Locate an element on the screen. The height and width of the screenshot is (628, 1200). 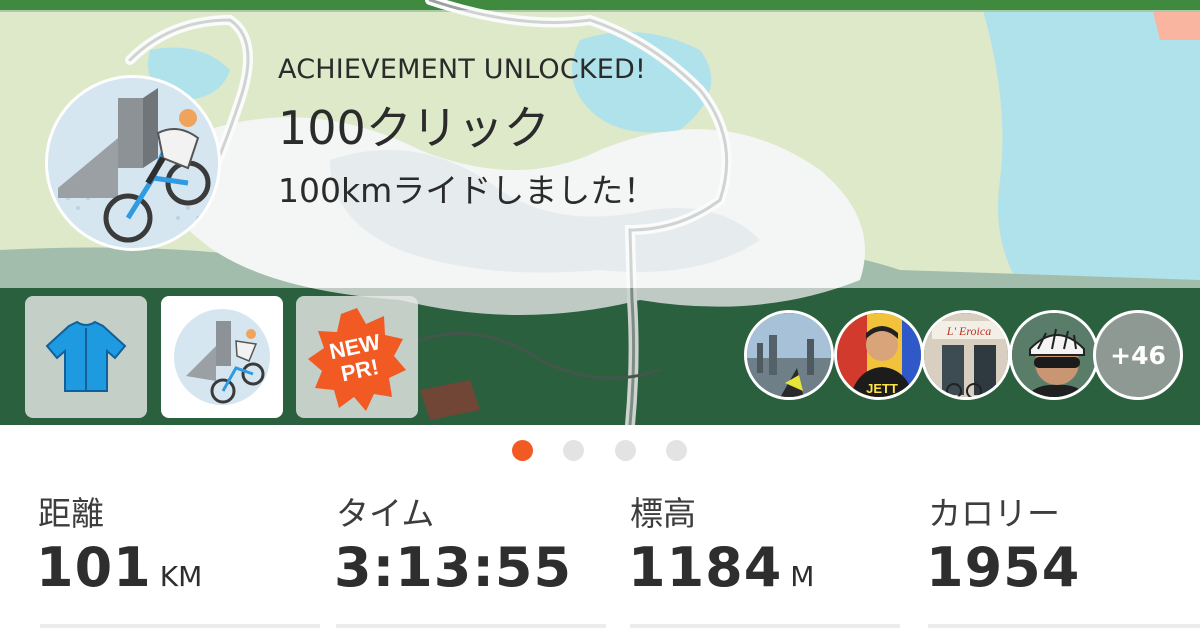
avatar-helmet-rider is located at coordinates (1054, 355).